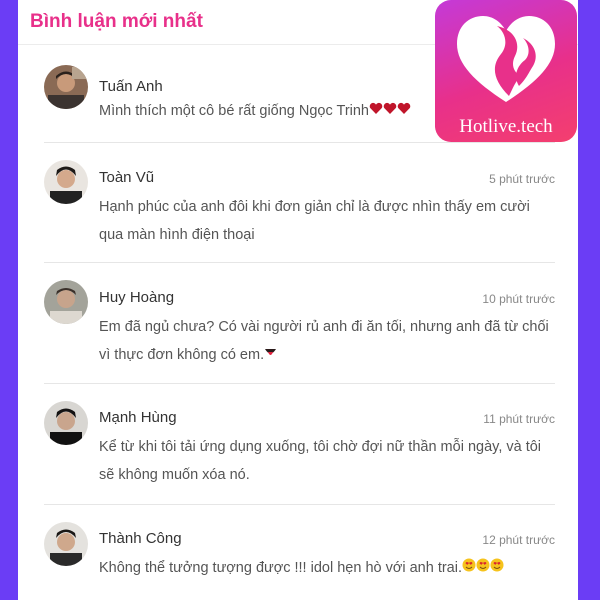 The height and width of the screenshot is (600, 600). Describe the element at coordinates (138, 417) in the screenshot. I see `comment-author: Mạnh Hùng` at that location.